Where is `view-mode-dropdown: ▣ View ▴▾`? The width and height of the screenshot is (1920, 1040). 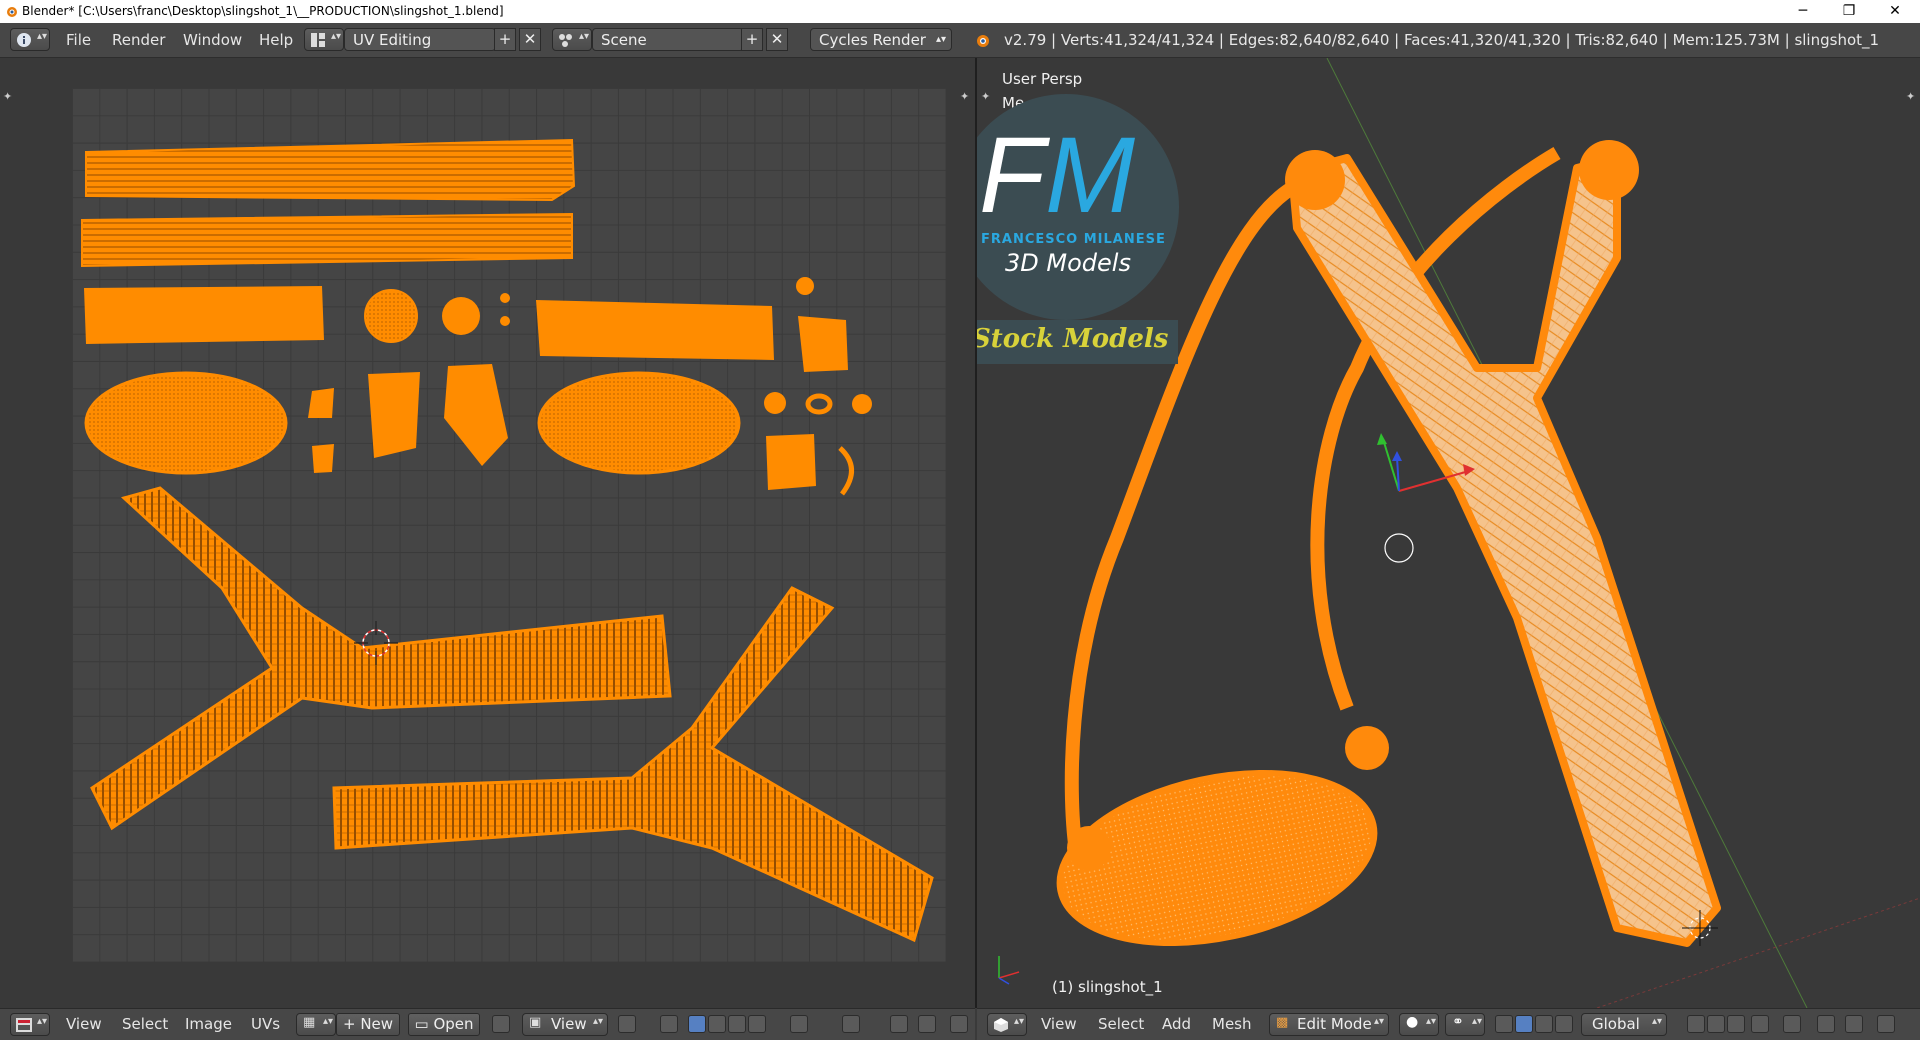
view-mode-dropdown: ▣ View ▴▾ is located at coordinates (565, 1024).